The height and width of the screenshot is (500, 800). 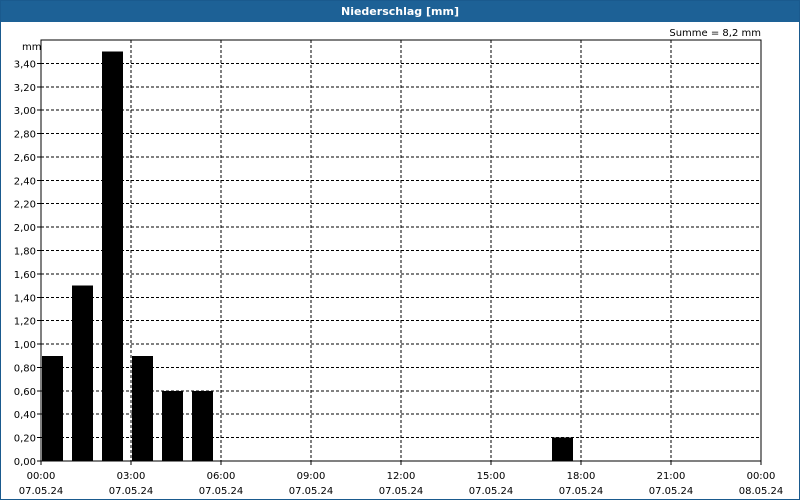 What do you see at coordinates (401, 476) in the screenshot?
I see `x-tick-time-label: 12:00` at bounding box center [401, 476].